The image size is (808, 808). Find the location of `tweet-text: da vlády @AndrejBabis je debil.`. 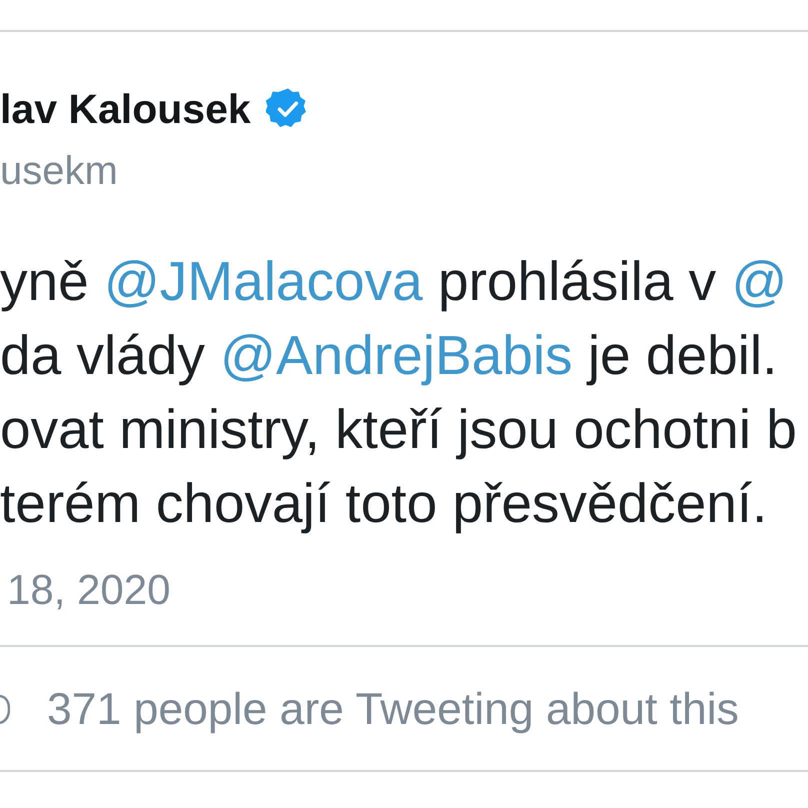

tweet-text: da vlády @AndrejBabis je debil. is located at coordinates (389, 355).